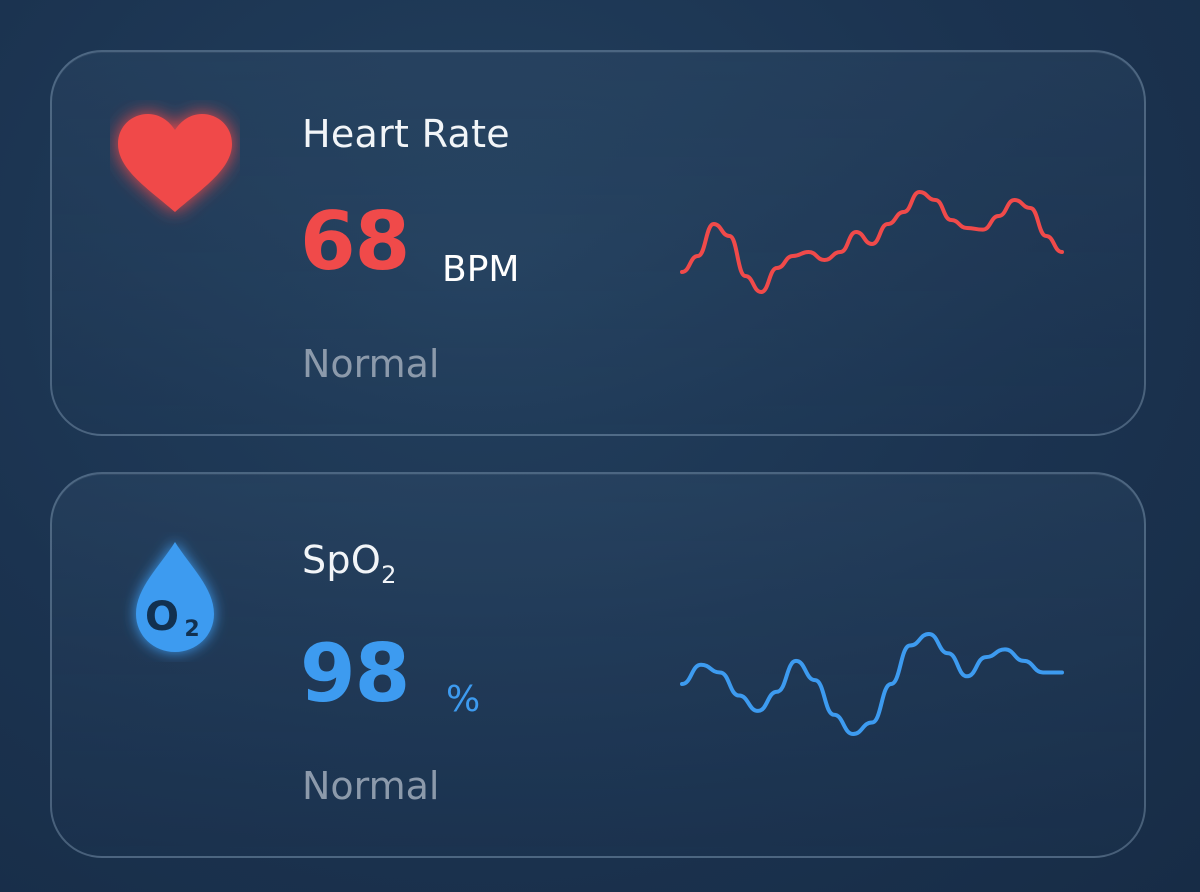  Describe the element at coordinates (355, 241) in the screenshot. I see `metric-value: 68` at that location.